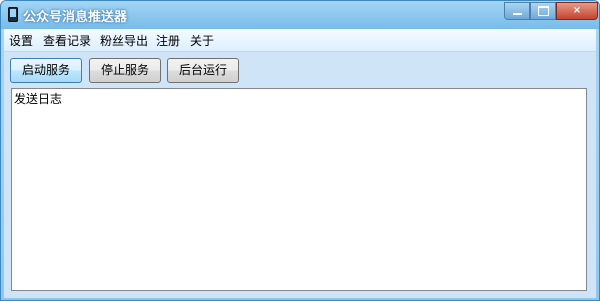 The height and width of the screenshot is (301, 600). Describe the element at coordinates (203, 70) in the screenshot. I see `run-background-button: 后台运行` at that location.